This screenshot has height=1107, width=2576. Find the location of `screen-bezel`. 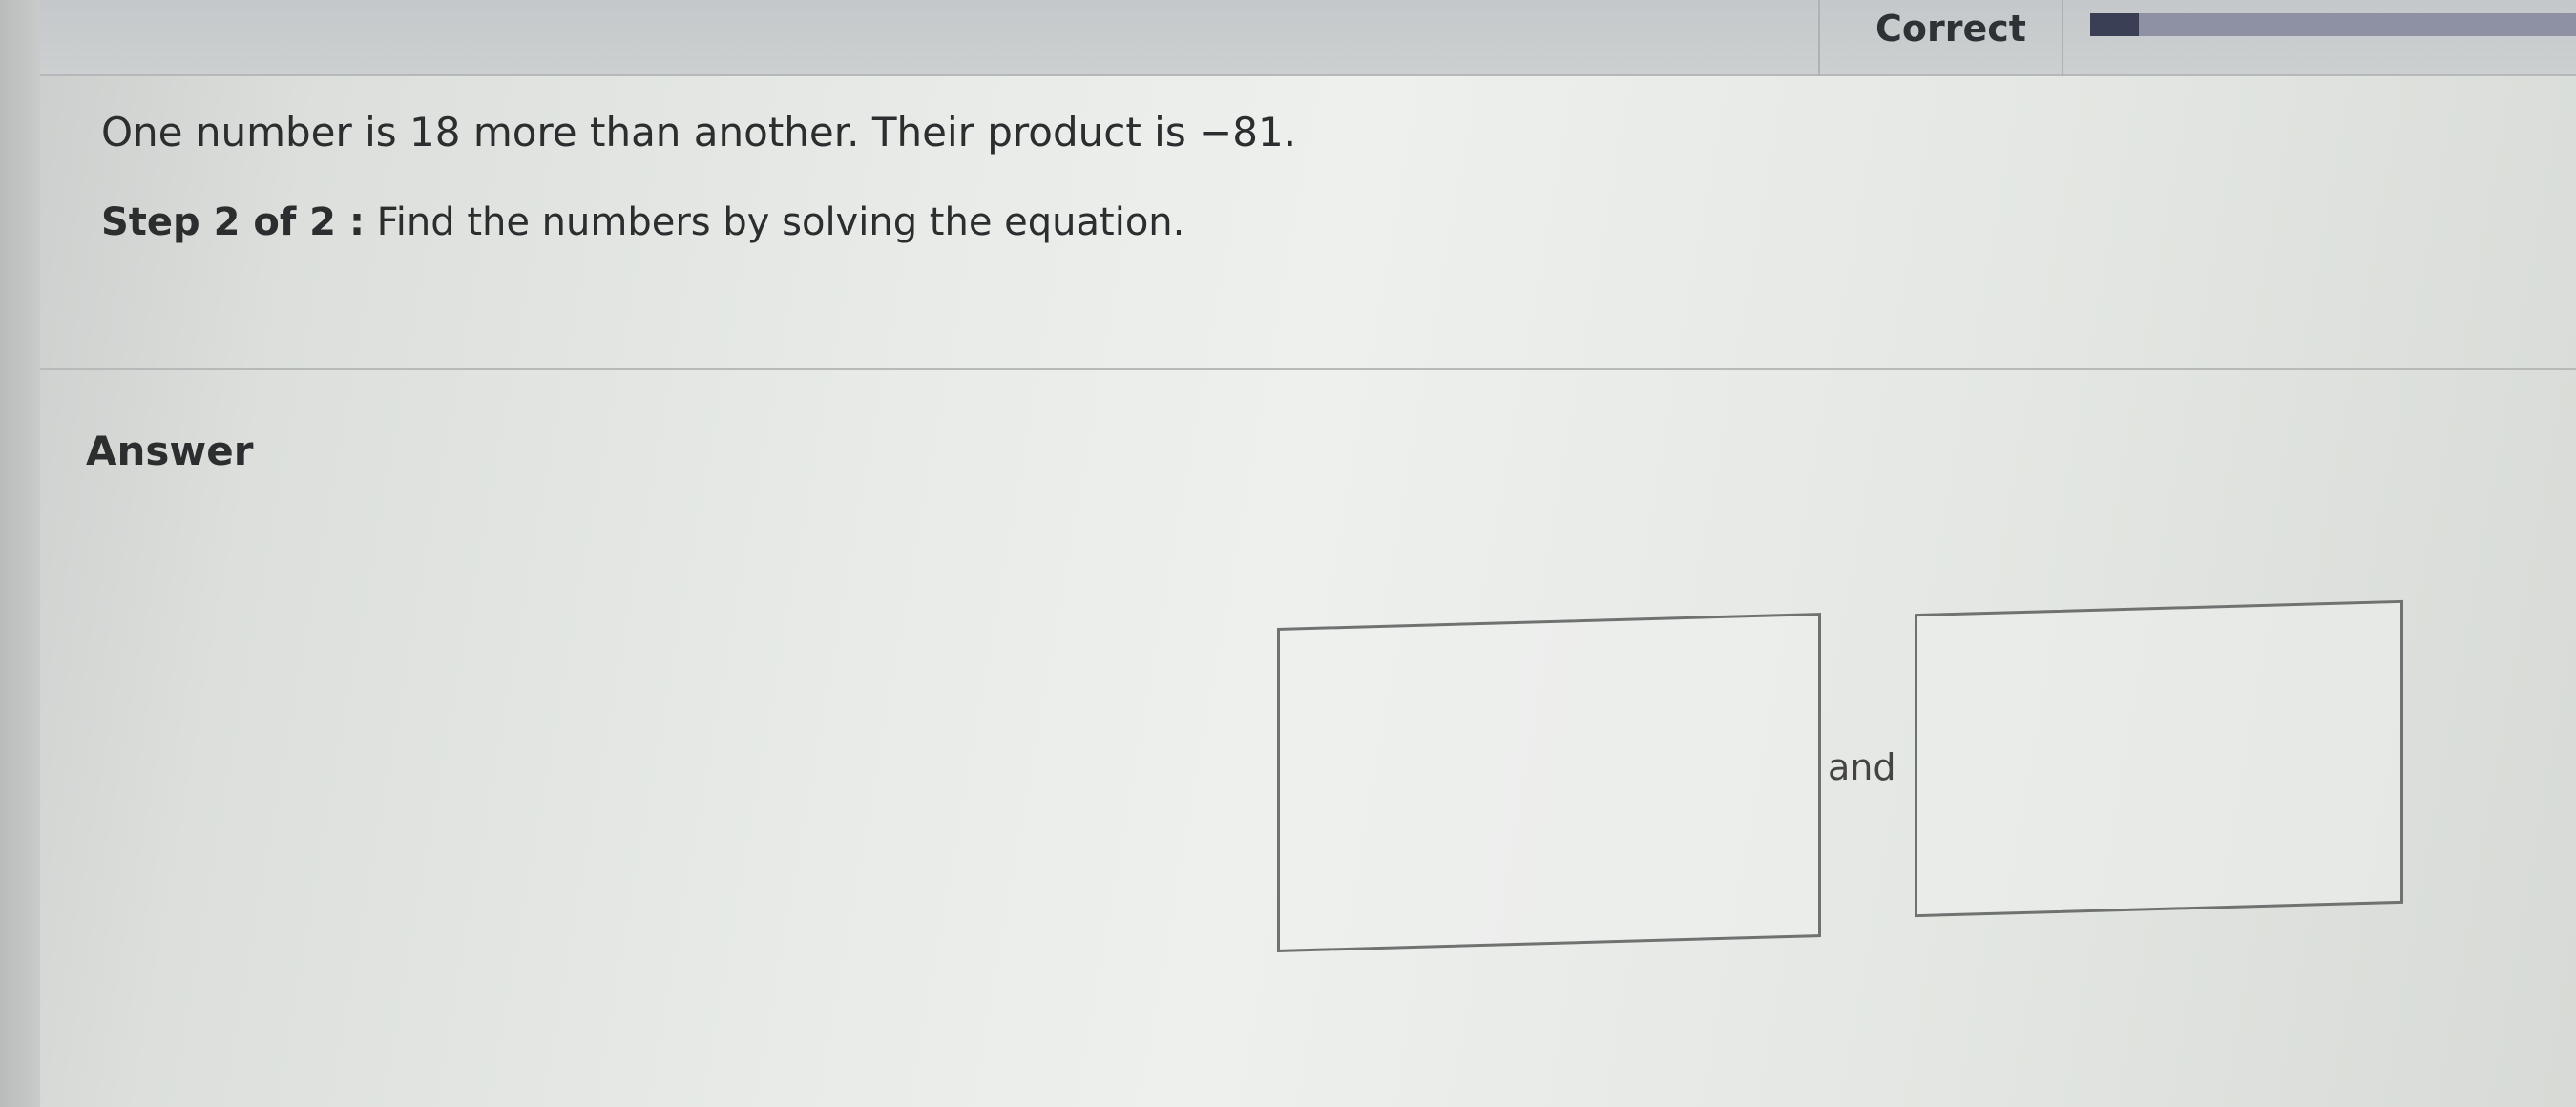

screen-bezel is located at coordinates (20, 553).